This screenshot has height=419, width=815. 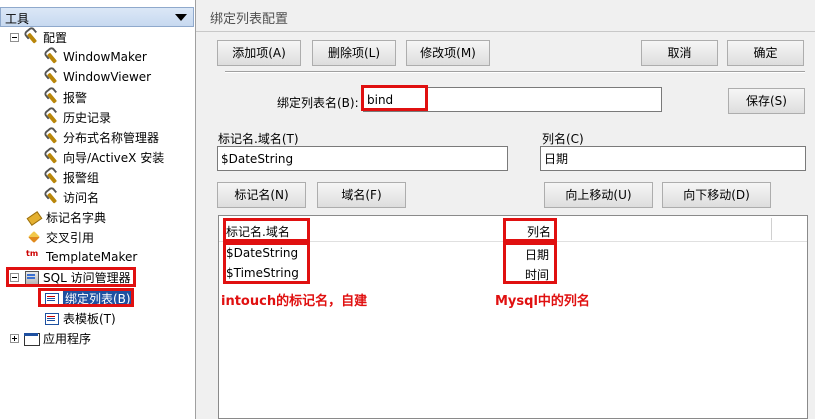 I want to click on tree-node-table-template: 表模板(T), so click(x=79, y=318).